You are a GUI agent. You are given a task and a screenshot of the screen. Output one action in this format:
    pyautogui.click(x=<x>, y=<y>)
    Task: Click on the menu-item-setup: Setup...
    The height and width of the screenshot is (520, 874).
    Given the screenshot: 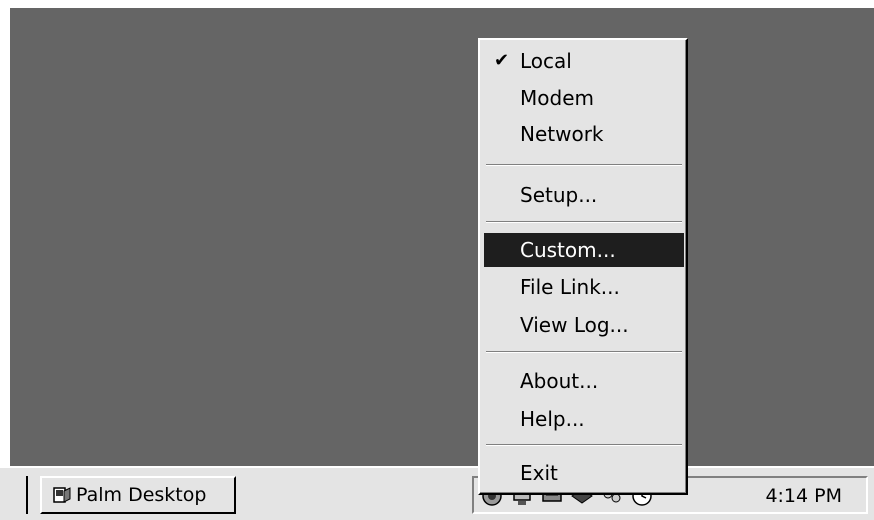 What is the action you would take?
    pyautogui.click(x=584, y=195)
    